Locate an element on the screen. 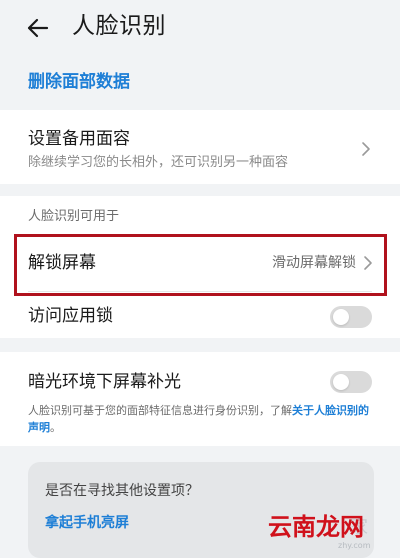 This screenshot has height=558, width=400. unlock-screen-row: 解锁屏幕 滑动屏幕解锁 is located at coordinates (200, 263).